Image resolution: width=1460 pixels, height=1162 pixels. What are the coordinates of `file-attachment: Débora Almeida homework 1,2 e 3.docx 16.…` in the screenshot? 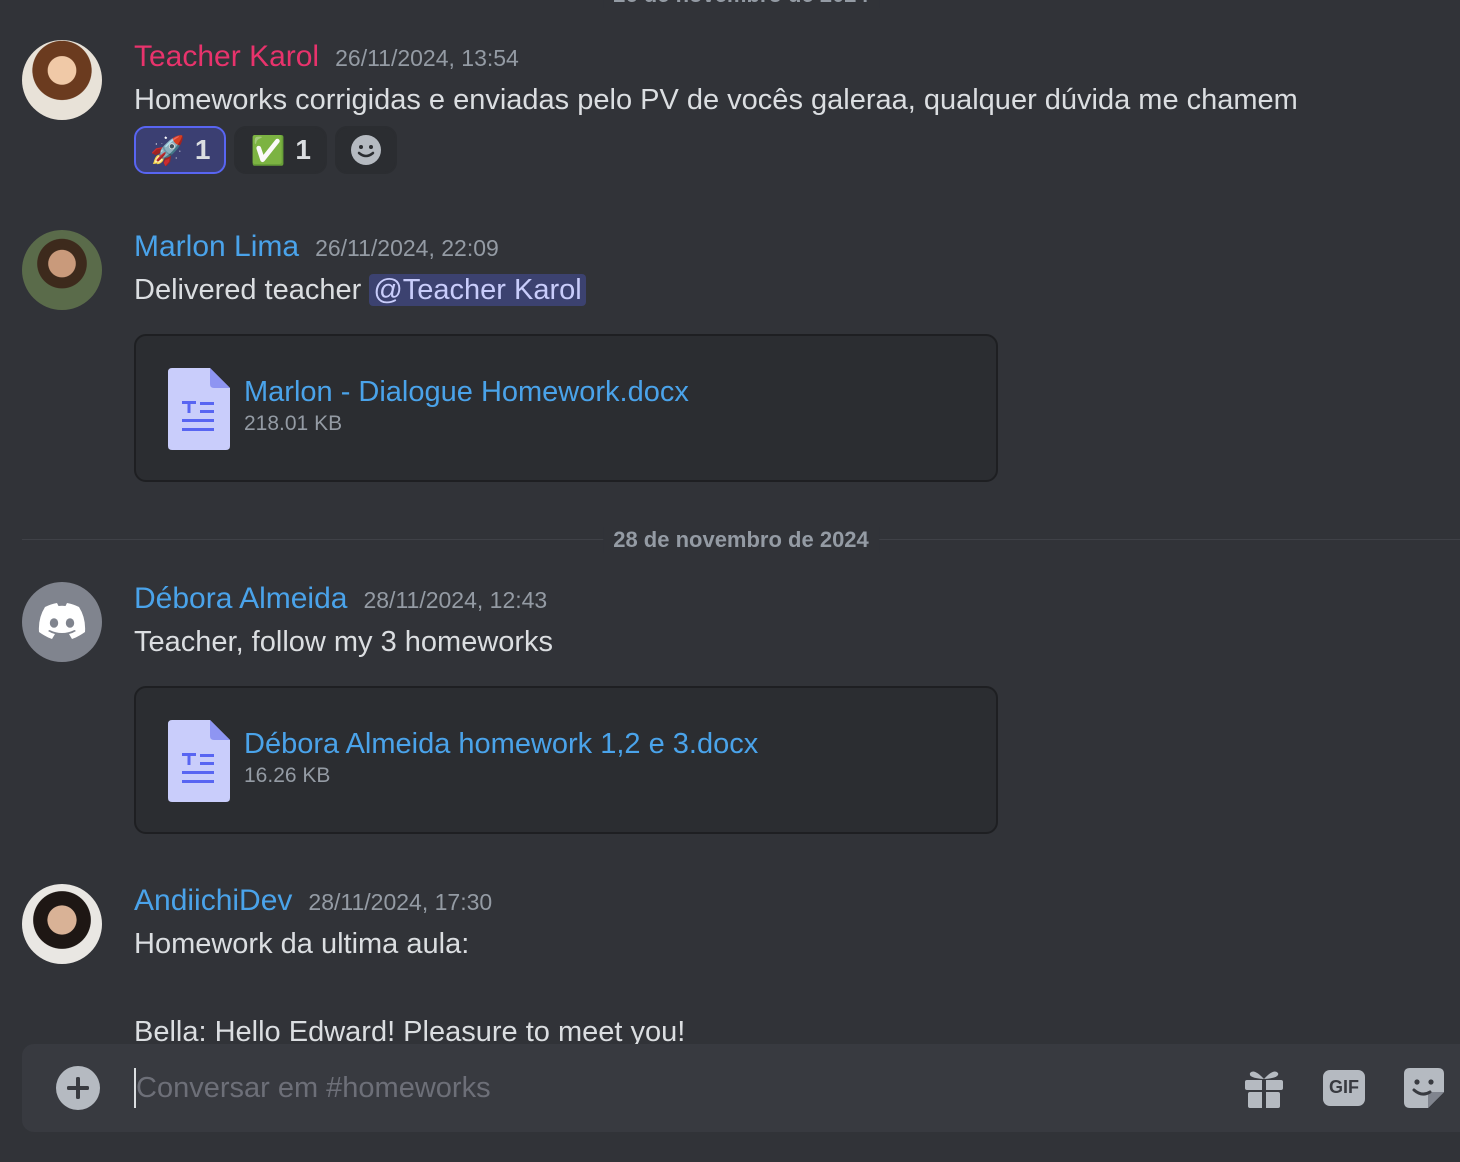 It's located at (566, 760).